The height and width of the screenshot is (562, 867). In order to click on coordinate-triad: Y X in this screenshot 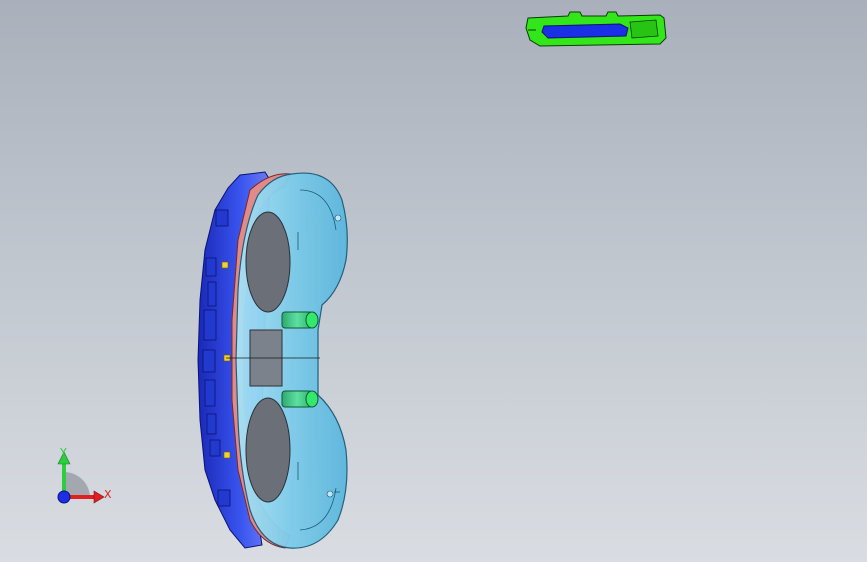, I will do `click(84, 475)`.